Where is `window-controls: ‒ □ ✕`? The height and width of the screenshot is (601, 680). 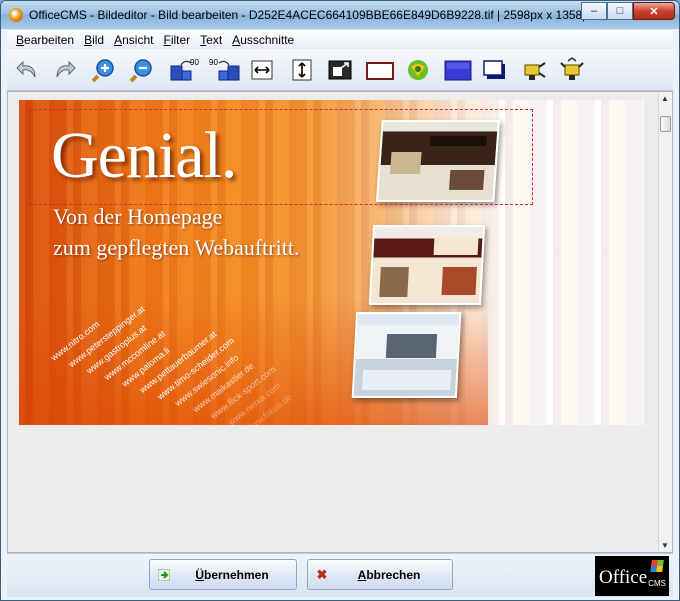
window-controls: ‒ □ ✕ is located at coordinates (628, 11).